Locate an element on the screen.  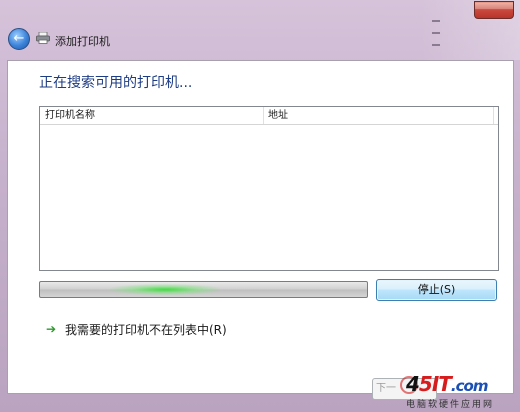
site-watermark: 45IT.com 电脑软硬件应用网 is located at coordinates (459, 391).